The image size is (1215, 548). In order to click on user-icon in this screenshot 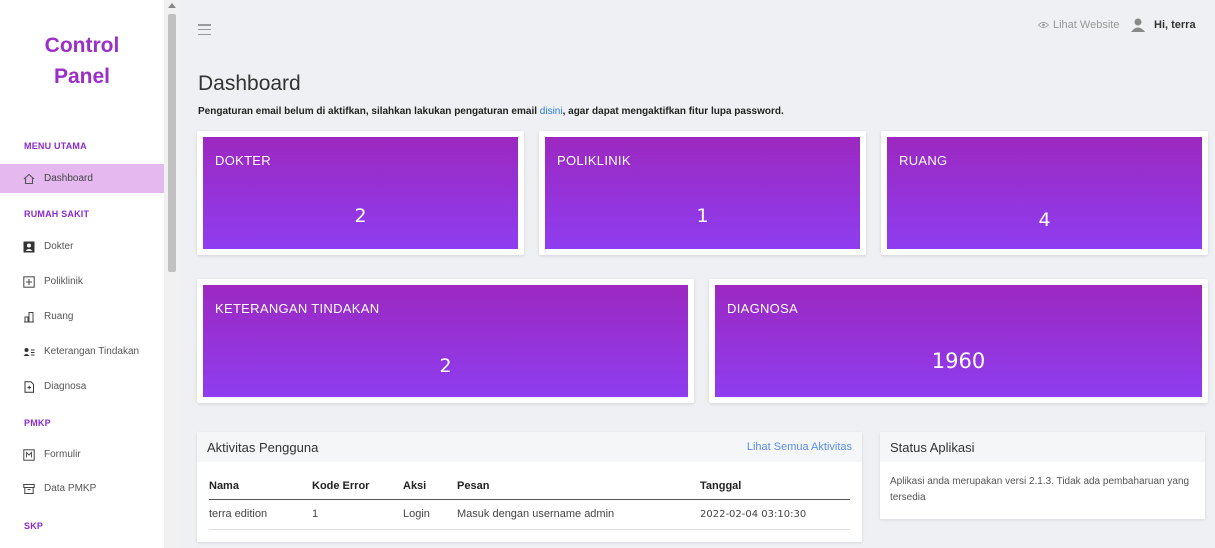, I will do `click(1138, 25)`.